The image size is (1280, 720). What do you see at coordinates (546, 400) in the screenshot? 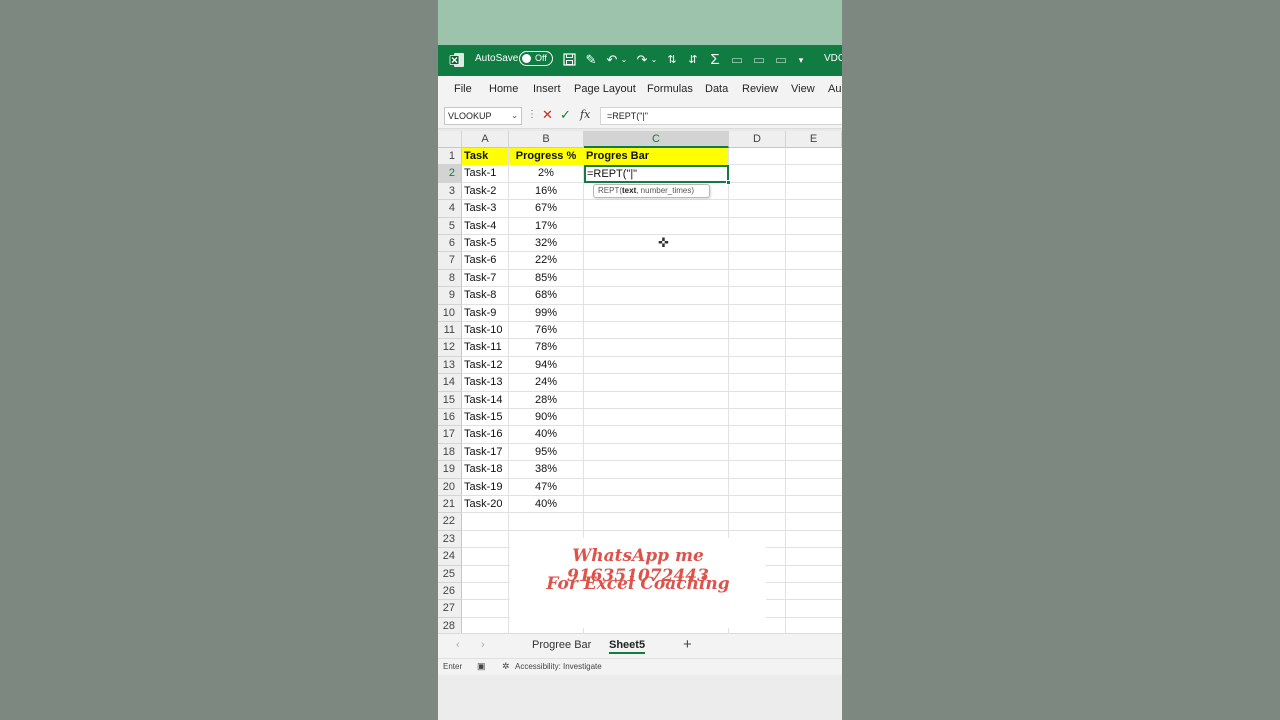
I see `progress-cell: 28%` at bounding box center [546, 400].